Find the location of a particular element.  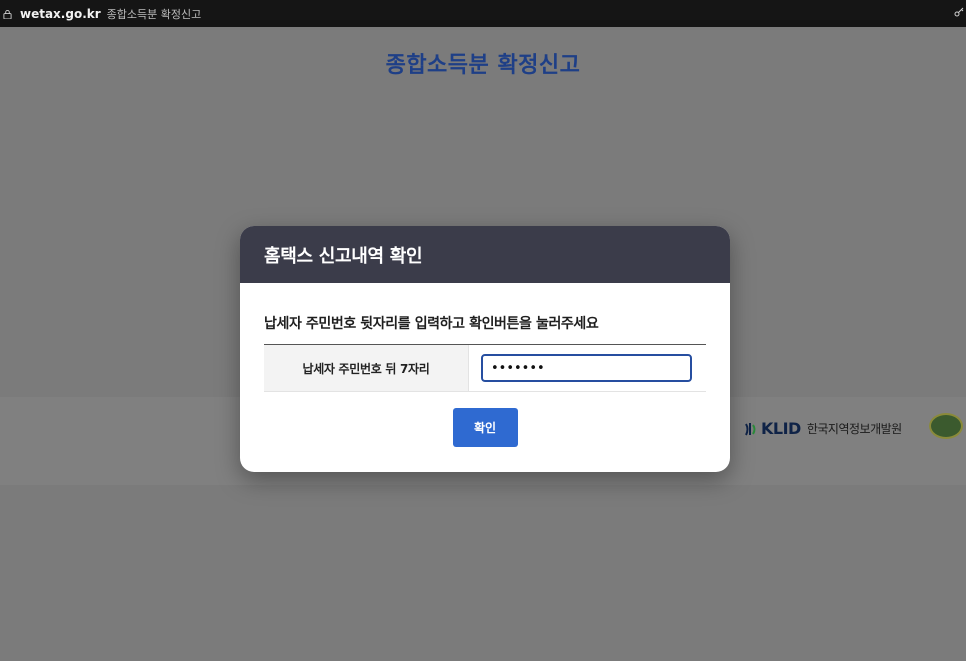

confirm-button: 확인 is located at coordinates (485, 427).